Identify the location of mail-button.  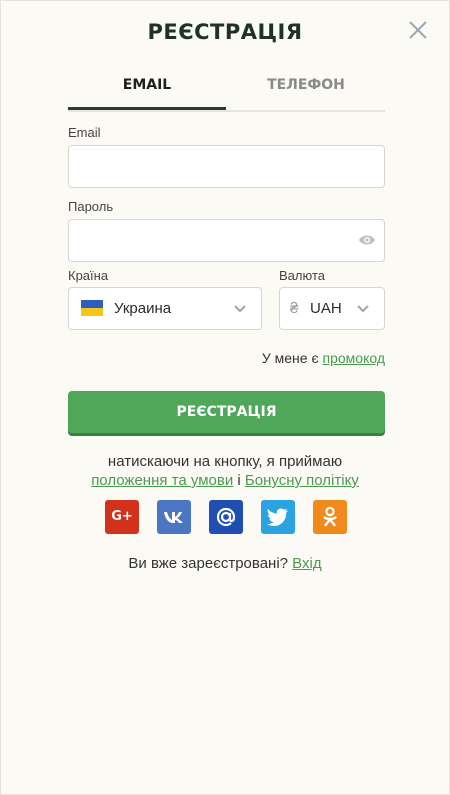
(226, 517).